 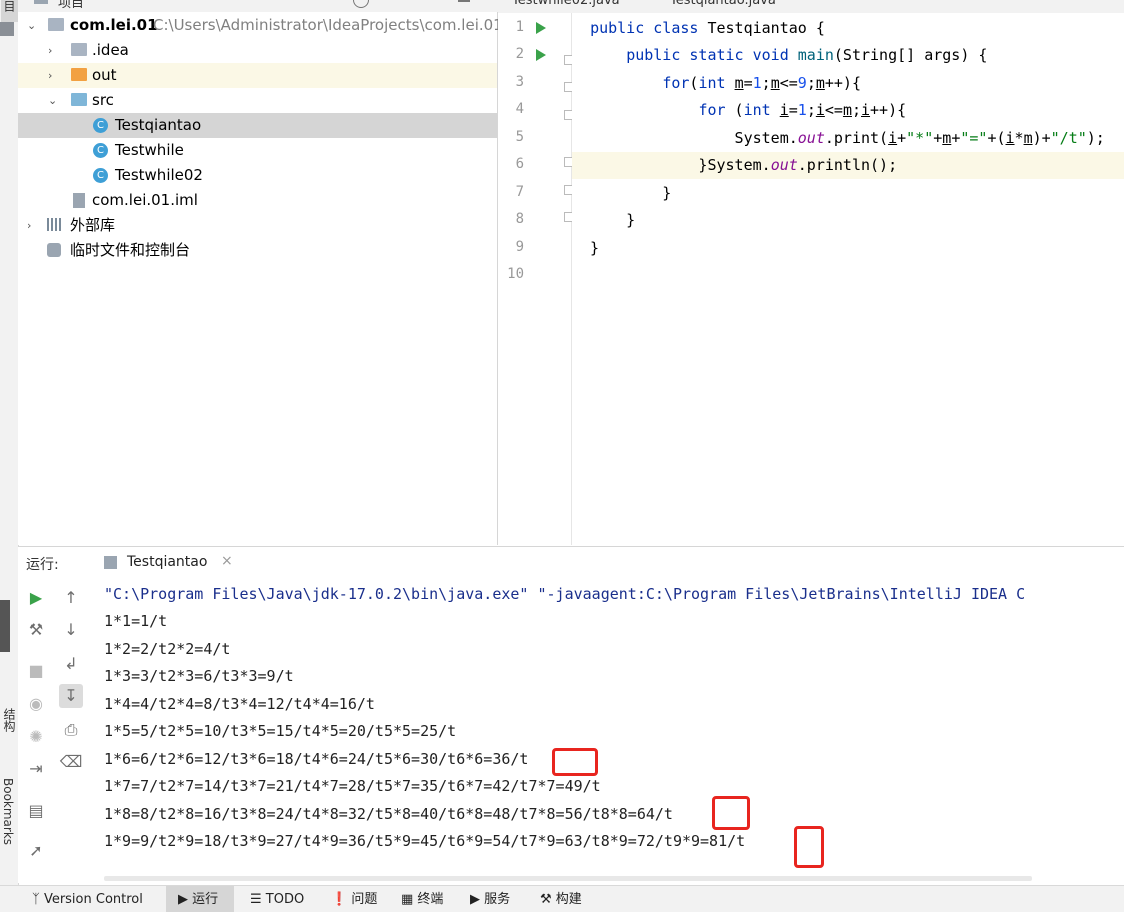 What do you see at coordinates (761, 83) in the screenshot?
I see `code-line: for(int m=1;m<=9;m++){` at bounding box center [761, 83].